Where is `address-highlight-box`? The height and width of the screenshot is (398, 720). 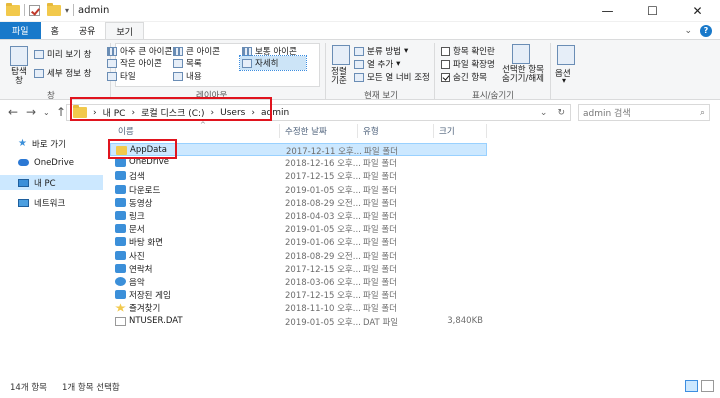 address-highlight-box is located at coordinates (171, 109).